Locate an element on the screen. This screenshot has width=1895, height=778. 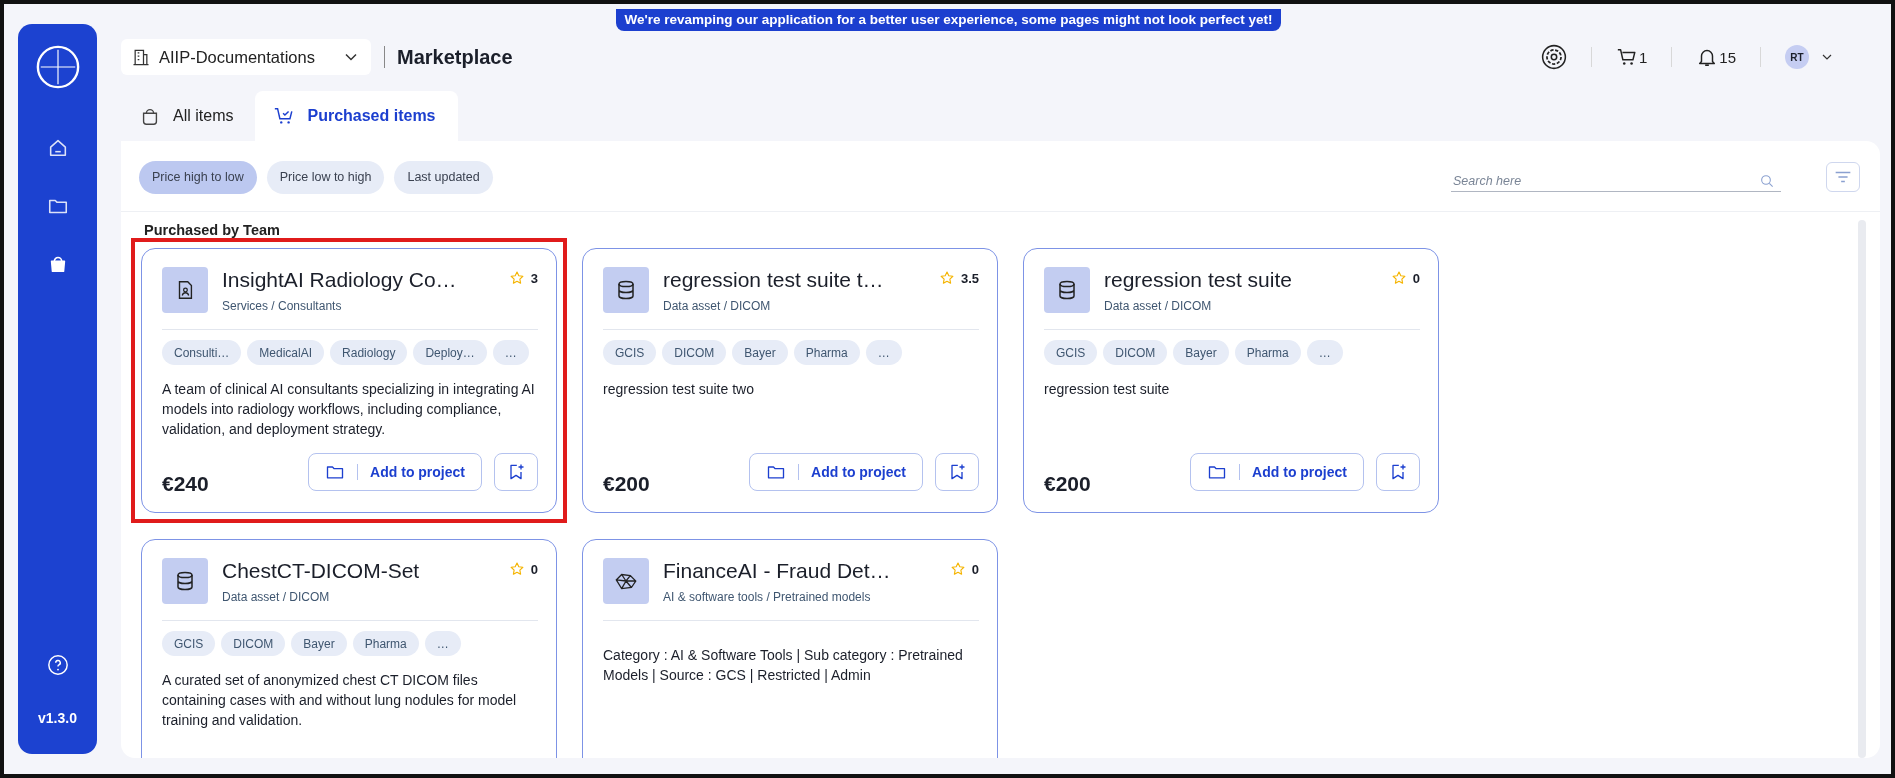
card-category: Services / Consultants is located at coordinates (282, 306).